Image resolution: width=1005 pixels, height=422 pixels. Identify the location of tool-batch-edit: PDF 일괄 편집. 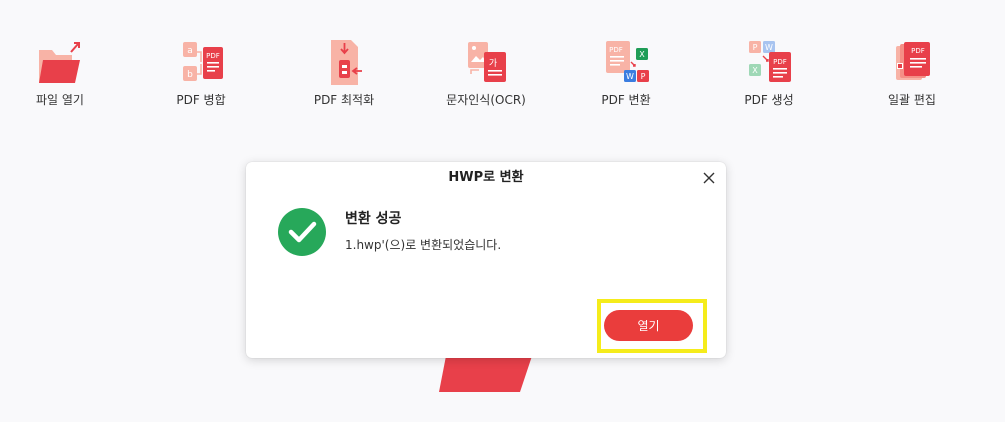
(912, 74).